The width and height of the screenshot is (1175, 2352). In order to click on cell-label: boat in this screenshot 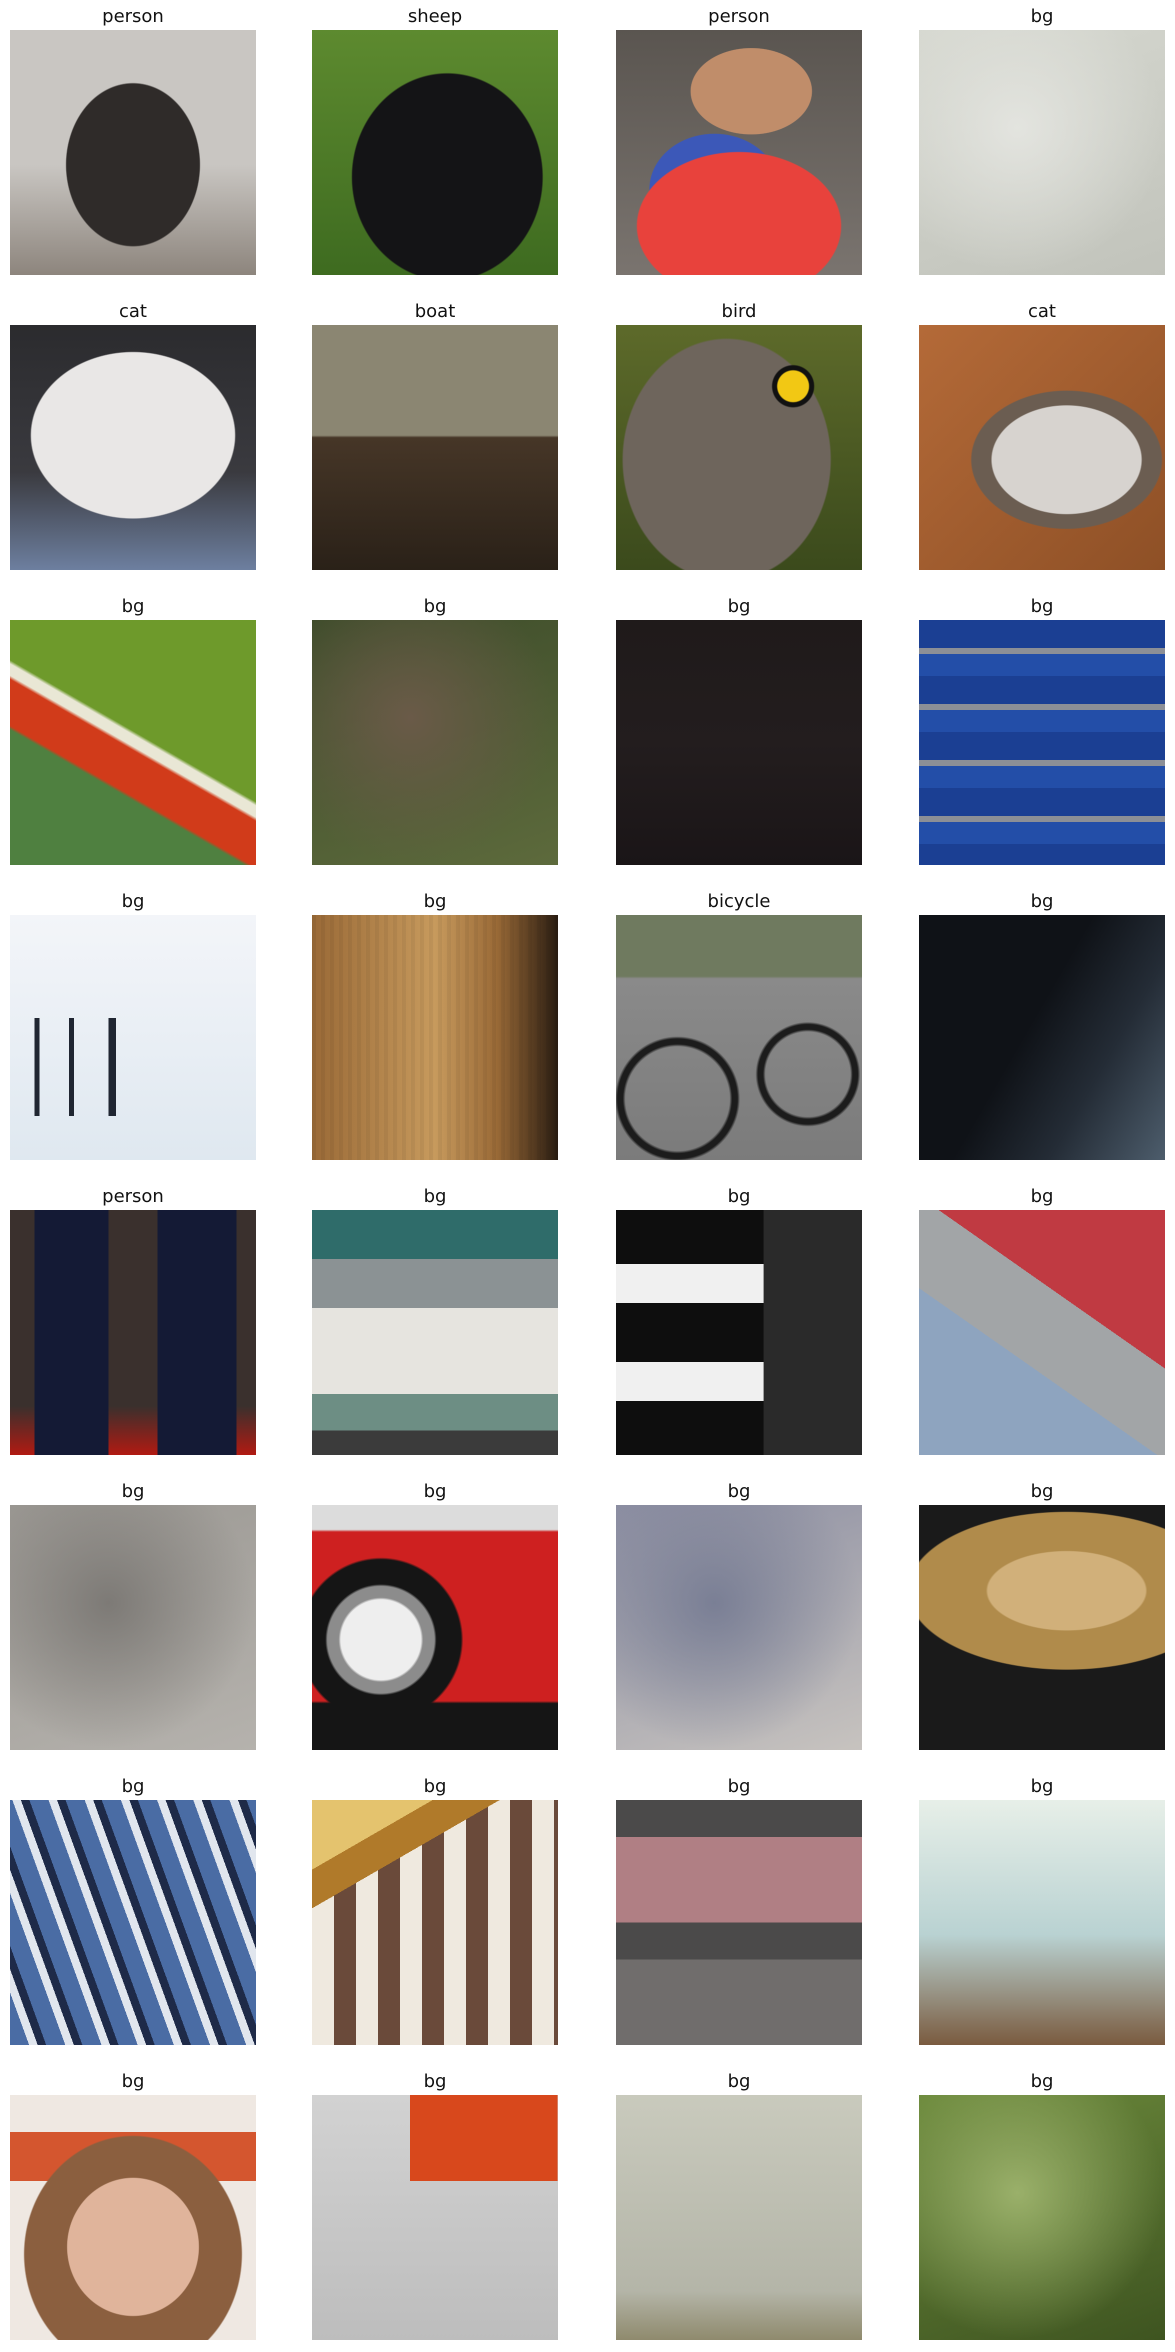, I will do `click(435, 311)`.